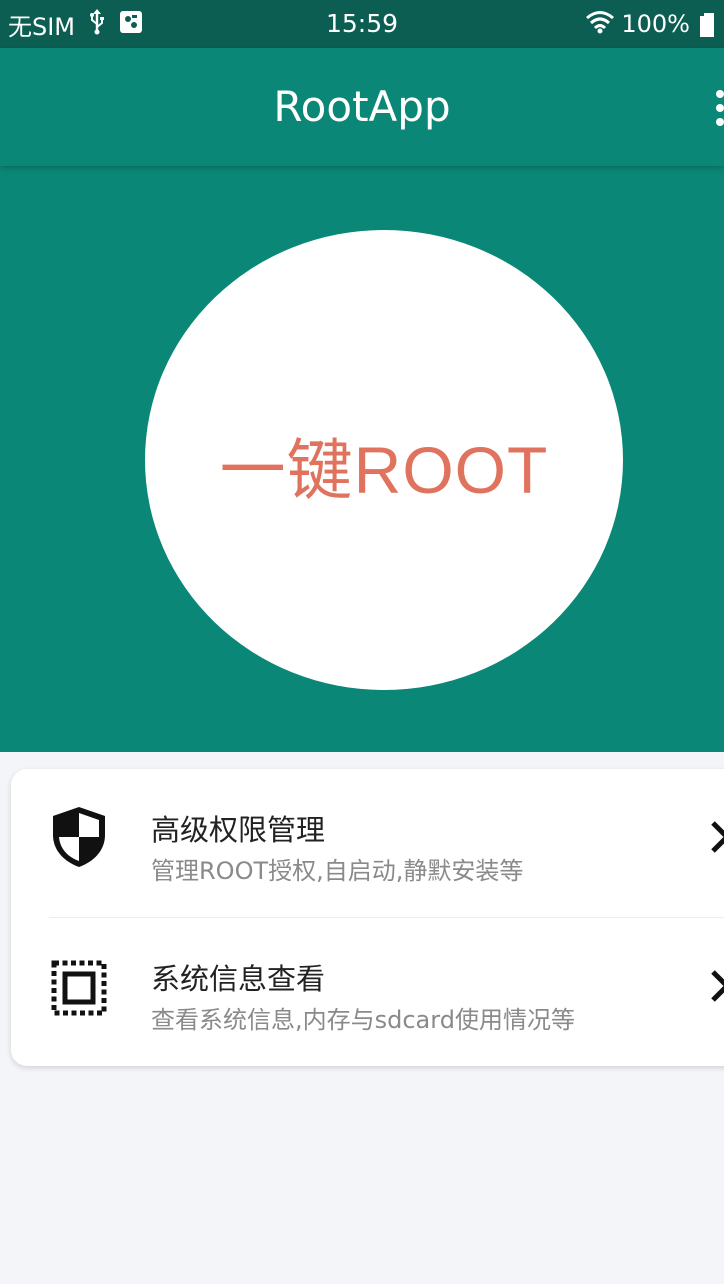  What do you see at coordinates (337, 871) in the screenshot?
I see `item-subtitle: 管理ROOT授权,自启动,静默安装等` at bounding box center [337, 871].